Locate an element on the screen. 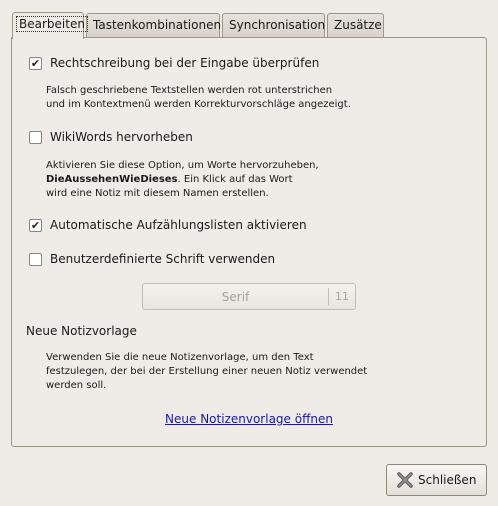 The height and width of the screenshot is (506, 498). wikiwords-example: DieAussehenWieDieses is located at coordinates (112, 179).